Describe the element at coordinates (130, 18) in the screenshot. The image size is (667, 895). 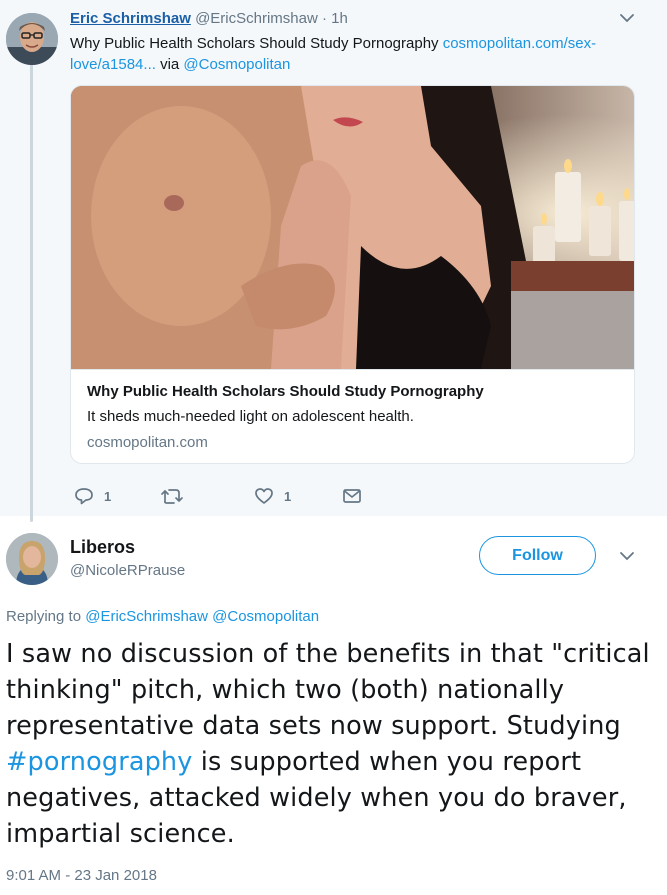
I see `author-name: Eric Schrimshaw` at that location.